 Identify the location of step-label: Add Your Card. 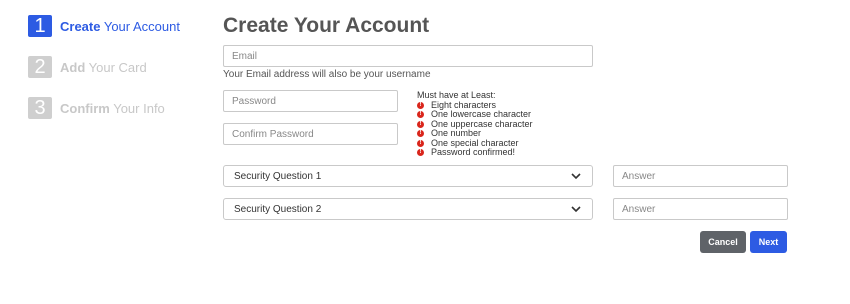
(103, 67).